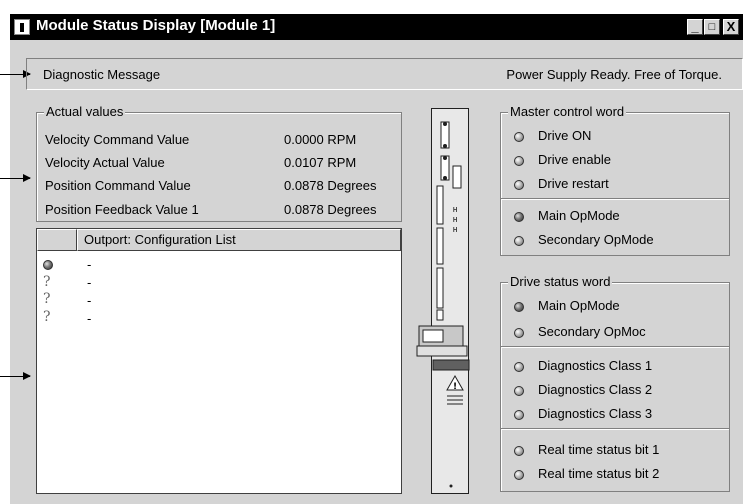 The width and height of the screenshot is (743, 504). What do you see at coordinates (122, 209) in the screenshot?
I see `position-feedback-label: Position Feedback Value 1` at bounding box center [122, 209].